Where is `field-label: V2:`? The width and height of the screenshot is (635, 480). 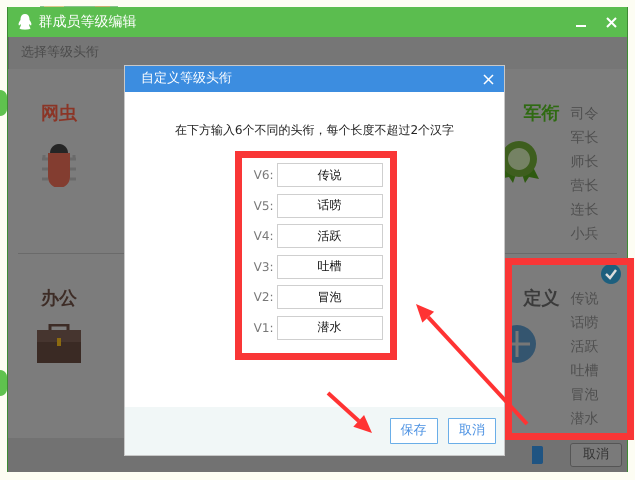 field-label: V2: is located at coordinates (263, 297).